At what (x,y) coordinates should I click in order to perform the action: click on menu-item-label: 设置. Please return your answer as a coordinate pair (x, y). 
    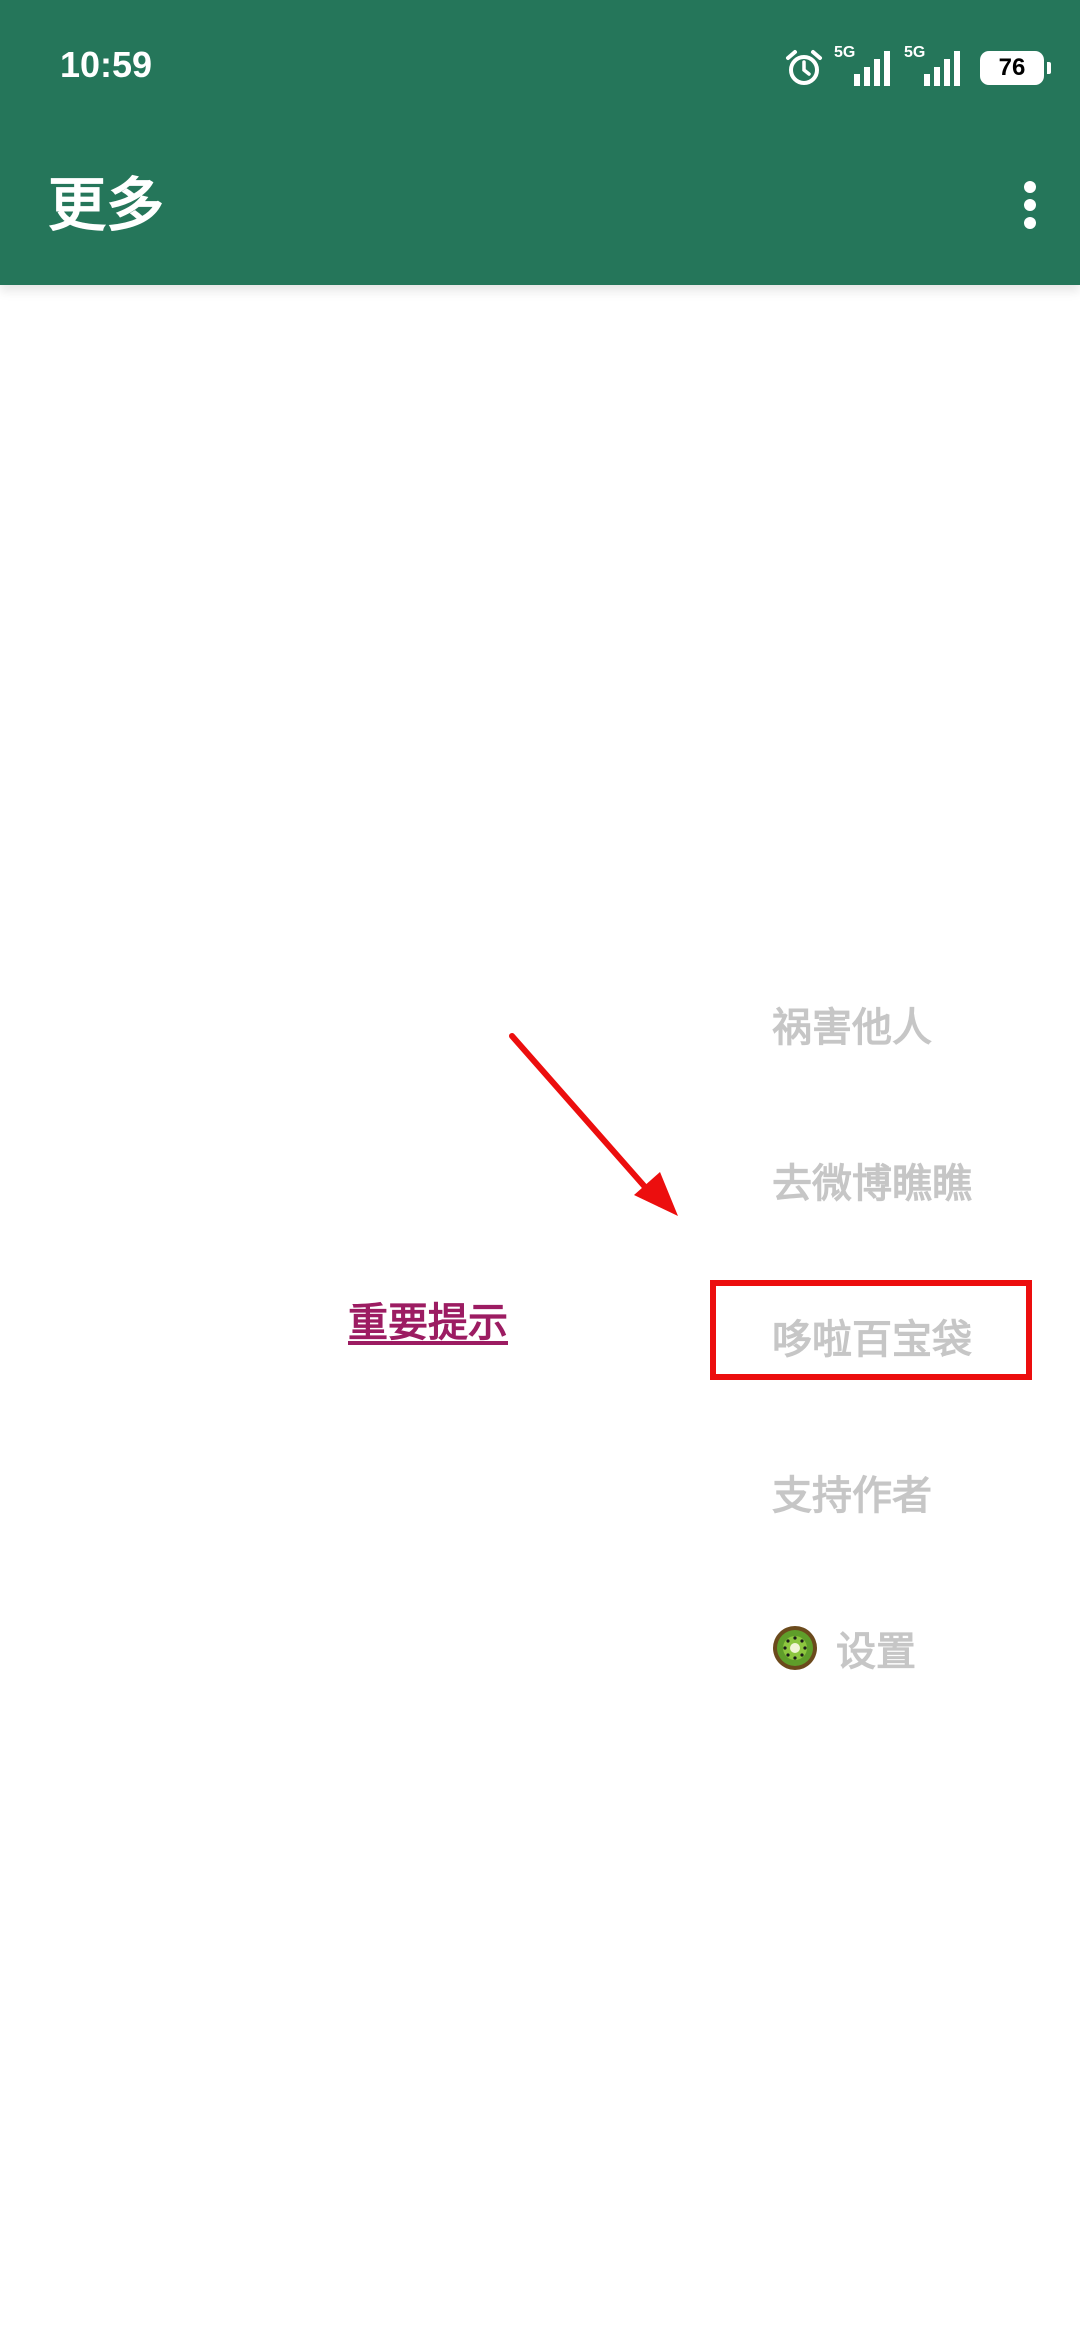
    Looking at the image, I should click on (876, 1652).